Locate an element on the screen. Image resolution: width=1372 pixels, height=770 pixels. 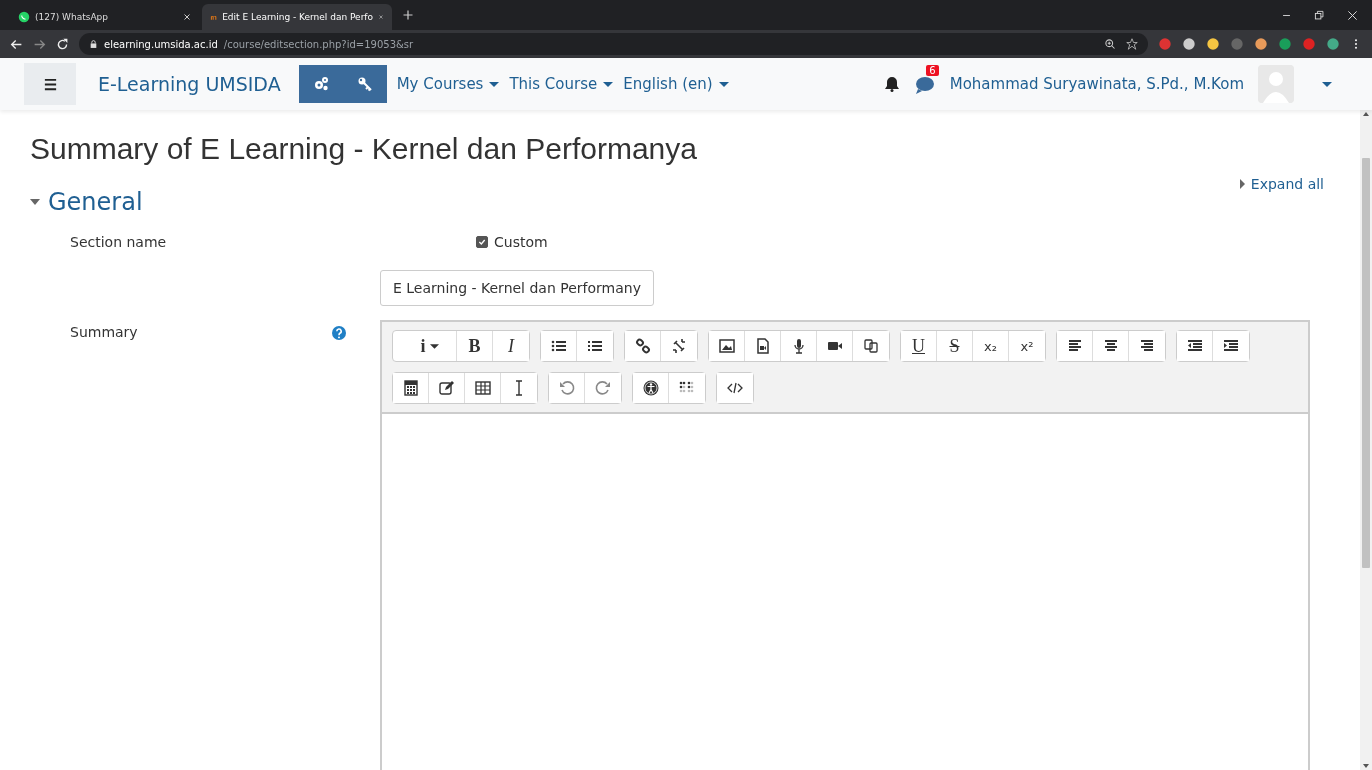
broken-link-icon is located at coordinates (679, 346).